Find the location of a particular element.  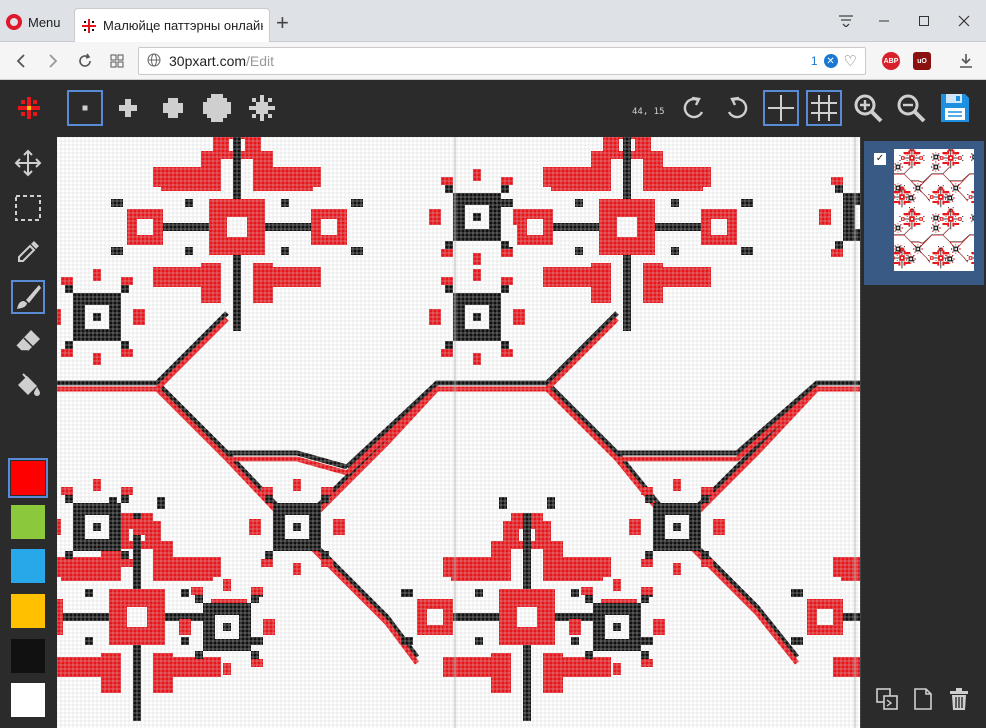

zoom-in-icon is located at coordinates (868, 108).